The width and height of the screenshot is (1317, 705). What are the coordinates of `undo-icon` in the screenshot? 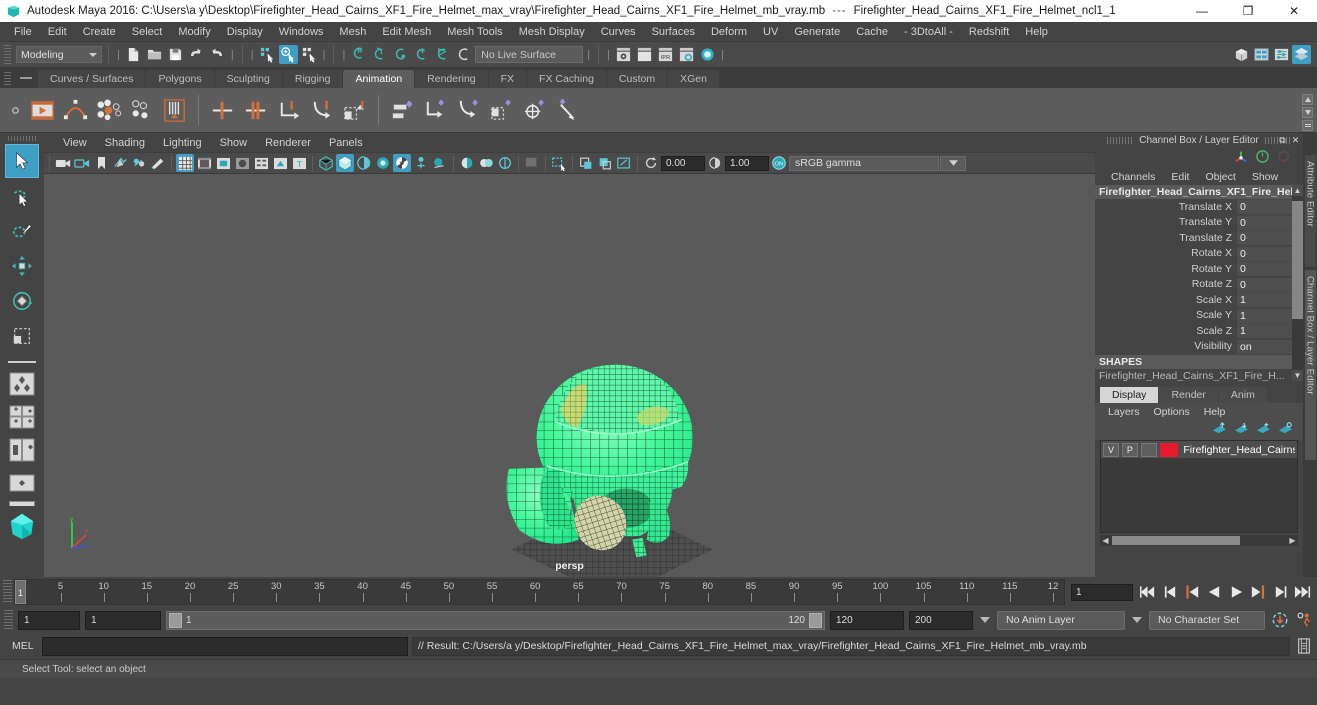 It's located at (196, 54).